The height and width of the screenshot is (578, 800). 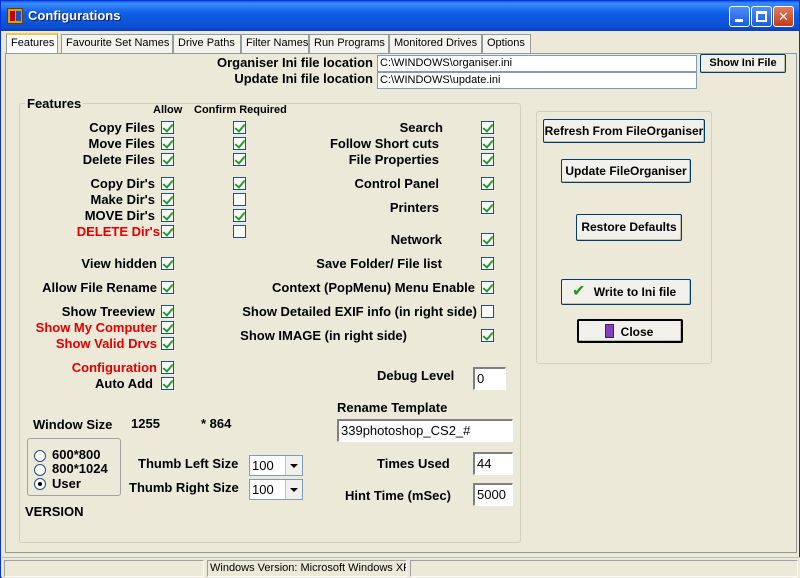 I want to click on show-valid-drvs-checkbox, so click(x=167, y=343).